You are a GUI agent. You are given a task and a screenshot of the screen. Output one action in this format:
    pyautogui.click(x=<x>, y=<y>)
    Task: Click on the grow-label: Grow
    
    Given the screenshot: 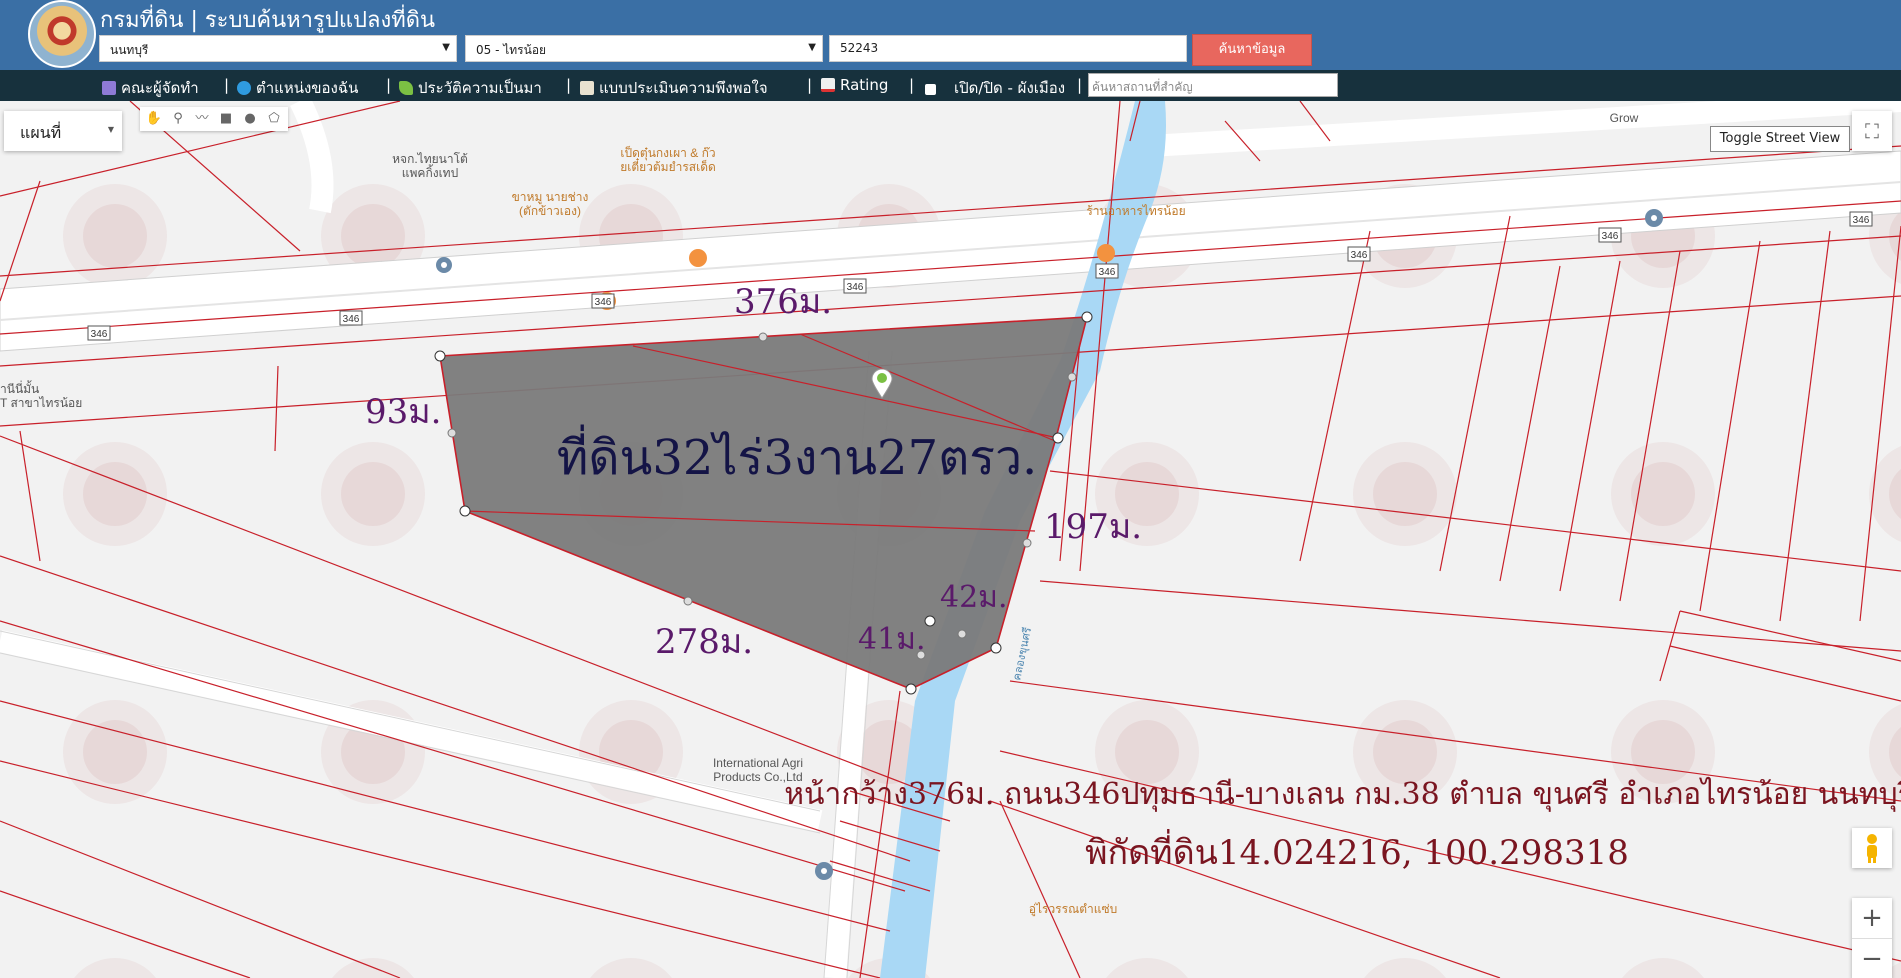 What is the action you would take?
    pyautogui.click(x=1624, y=118)
    